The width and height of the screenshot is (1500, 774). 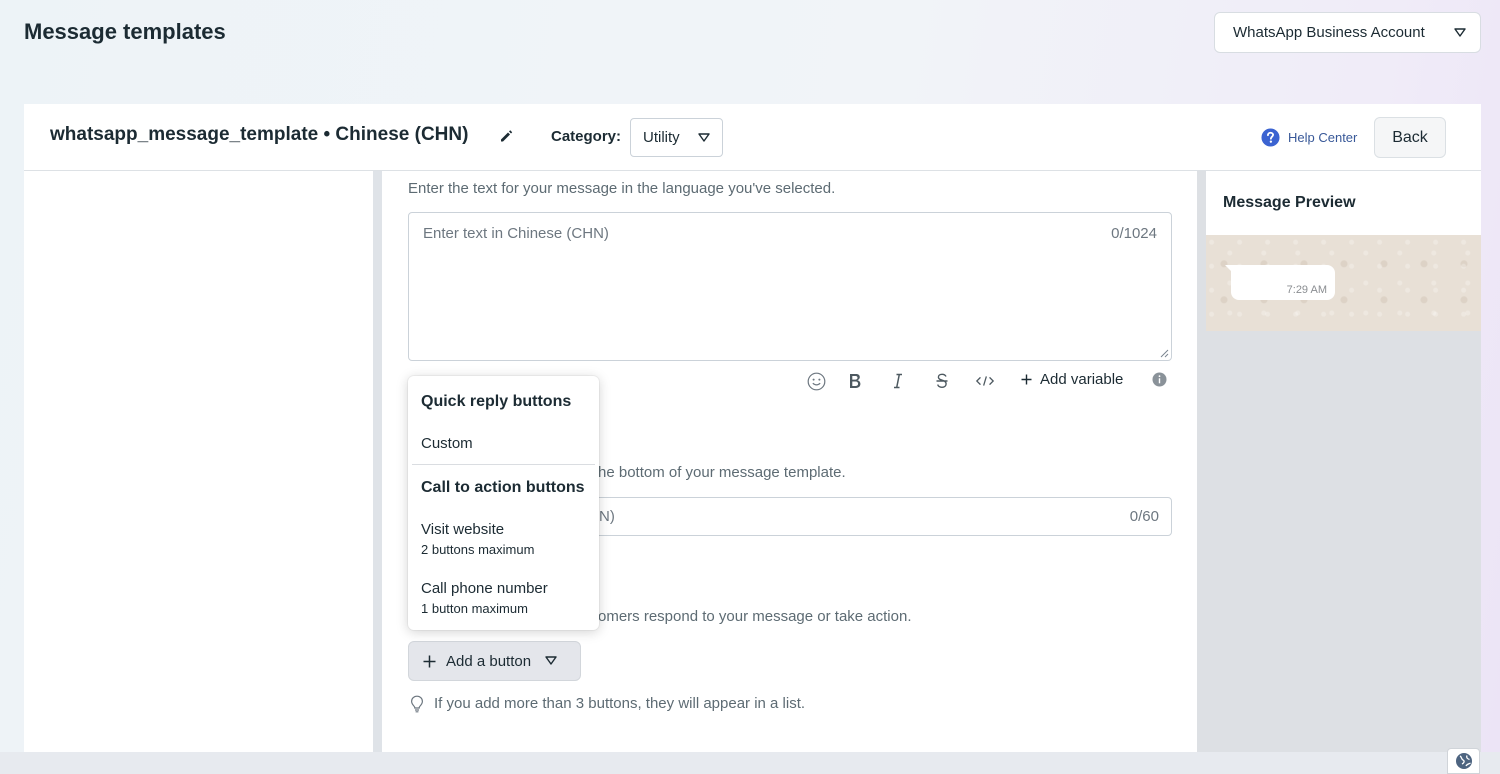 I want to click on menu-item-call-phone: Call phone number, so click(x=484, y=588).